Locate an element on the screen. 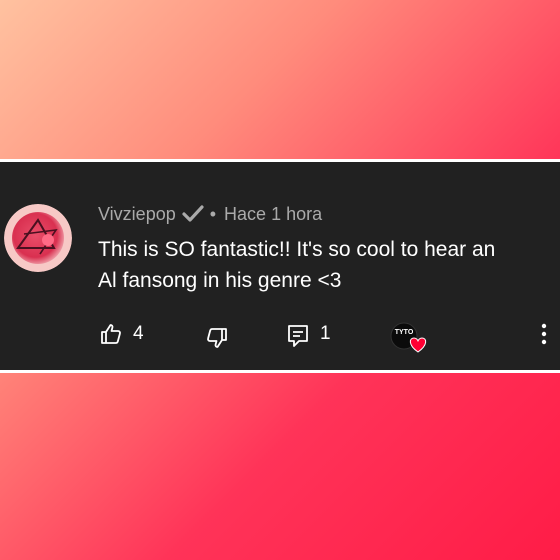 This screenshot has width=560, height=560. comment-text-line: Al fansong in his genre <3 is located at coordinates (220, 280).